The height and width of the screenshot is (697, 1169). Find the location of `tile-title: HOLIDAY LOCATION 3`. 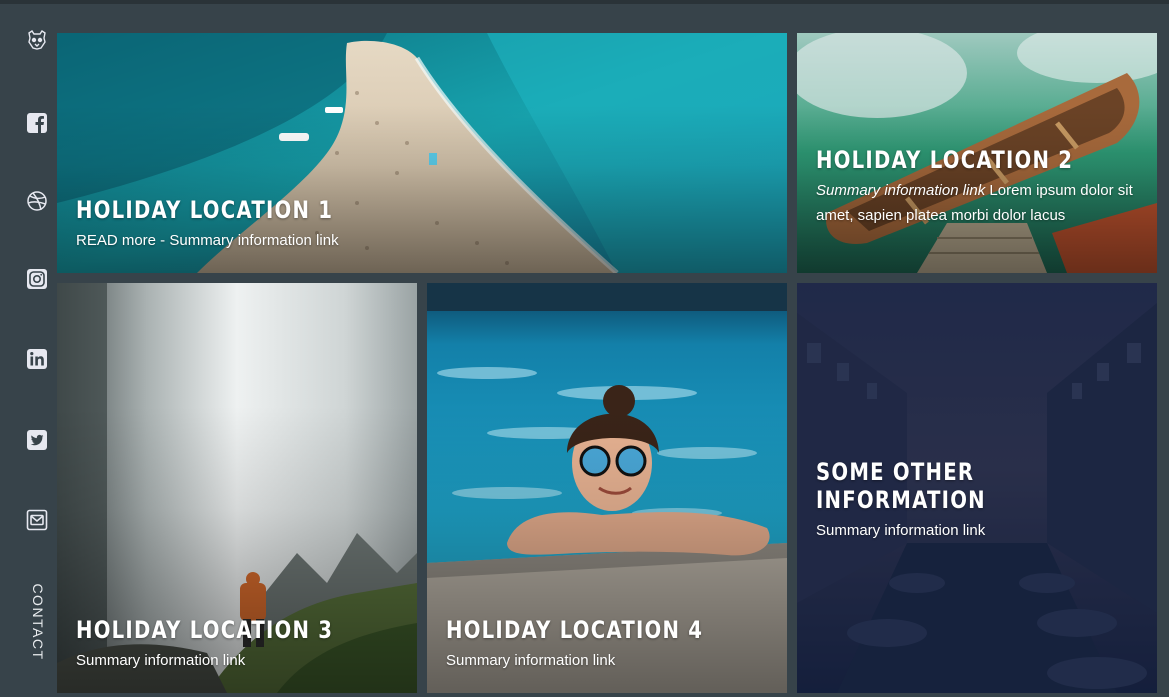

tile-title: HOLIDAY LOCATION 3 is located at coordinates (205, 630).